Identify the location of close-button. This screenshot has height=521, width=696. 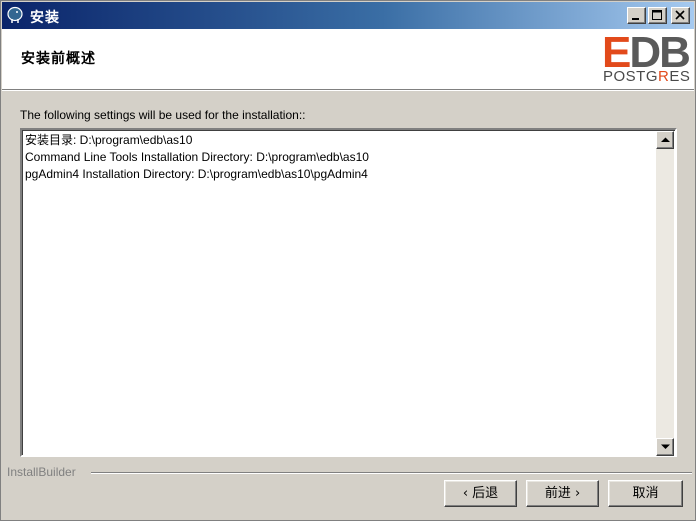
(680, 15).